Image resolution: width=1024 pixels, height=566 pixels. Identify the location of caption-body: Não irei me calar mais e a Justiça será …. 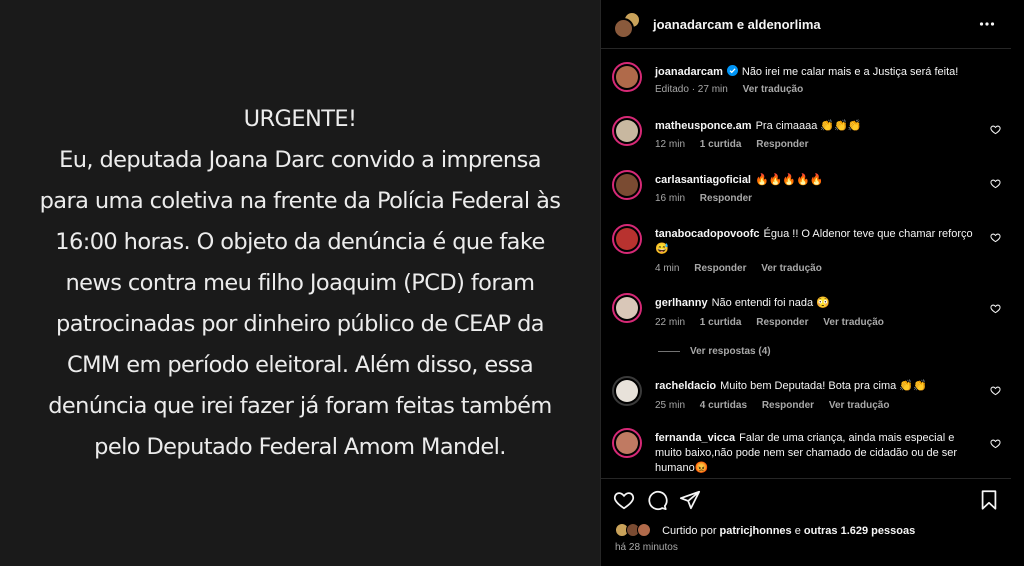
(850, 72).